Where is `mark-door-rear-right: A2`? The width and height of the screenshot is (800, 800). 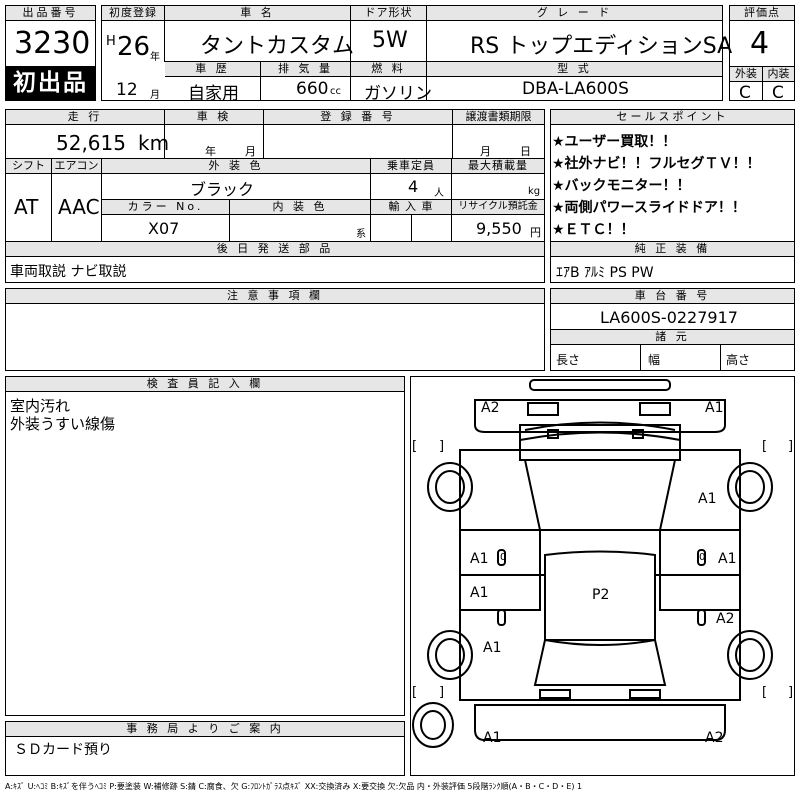 mark-door-rear-right: A2 is located at coordinates (725, 619).